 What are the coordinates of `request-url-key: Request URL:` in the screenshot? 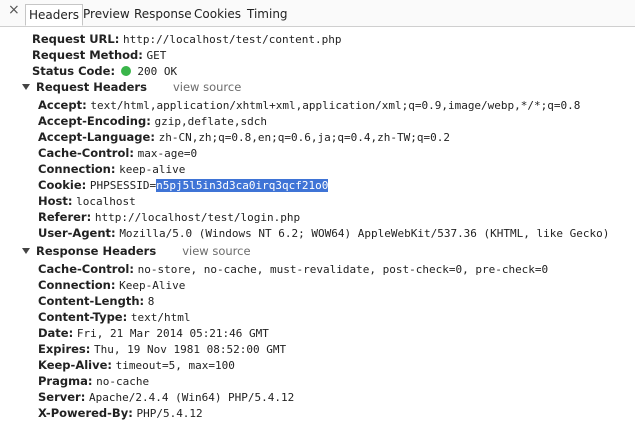 It's located at (76, 39).